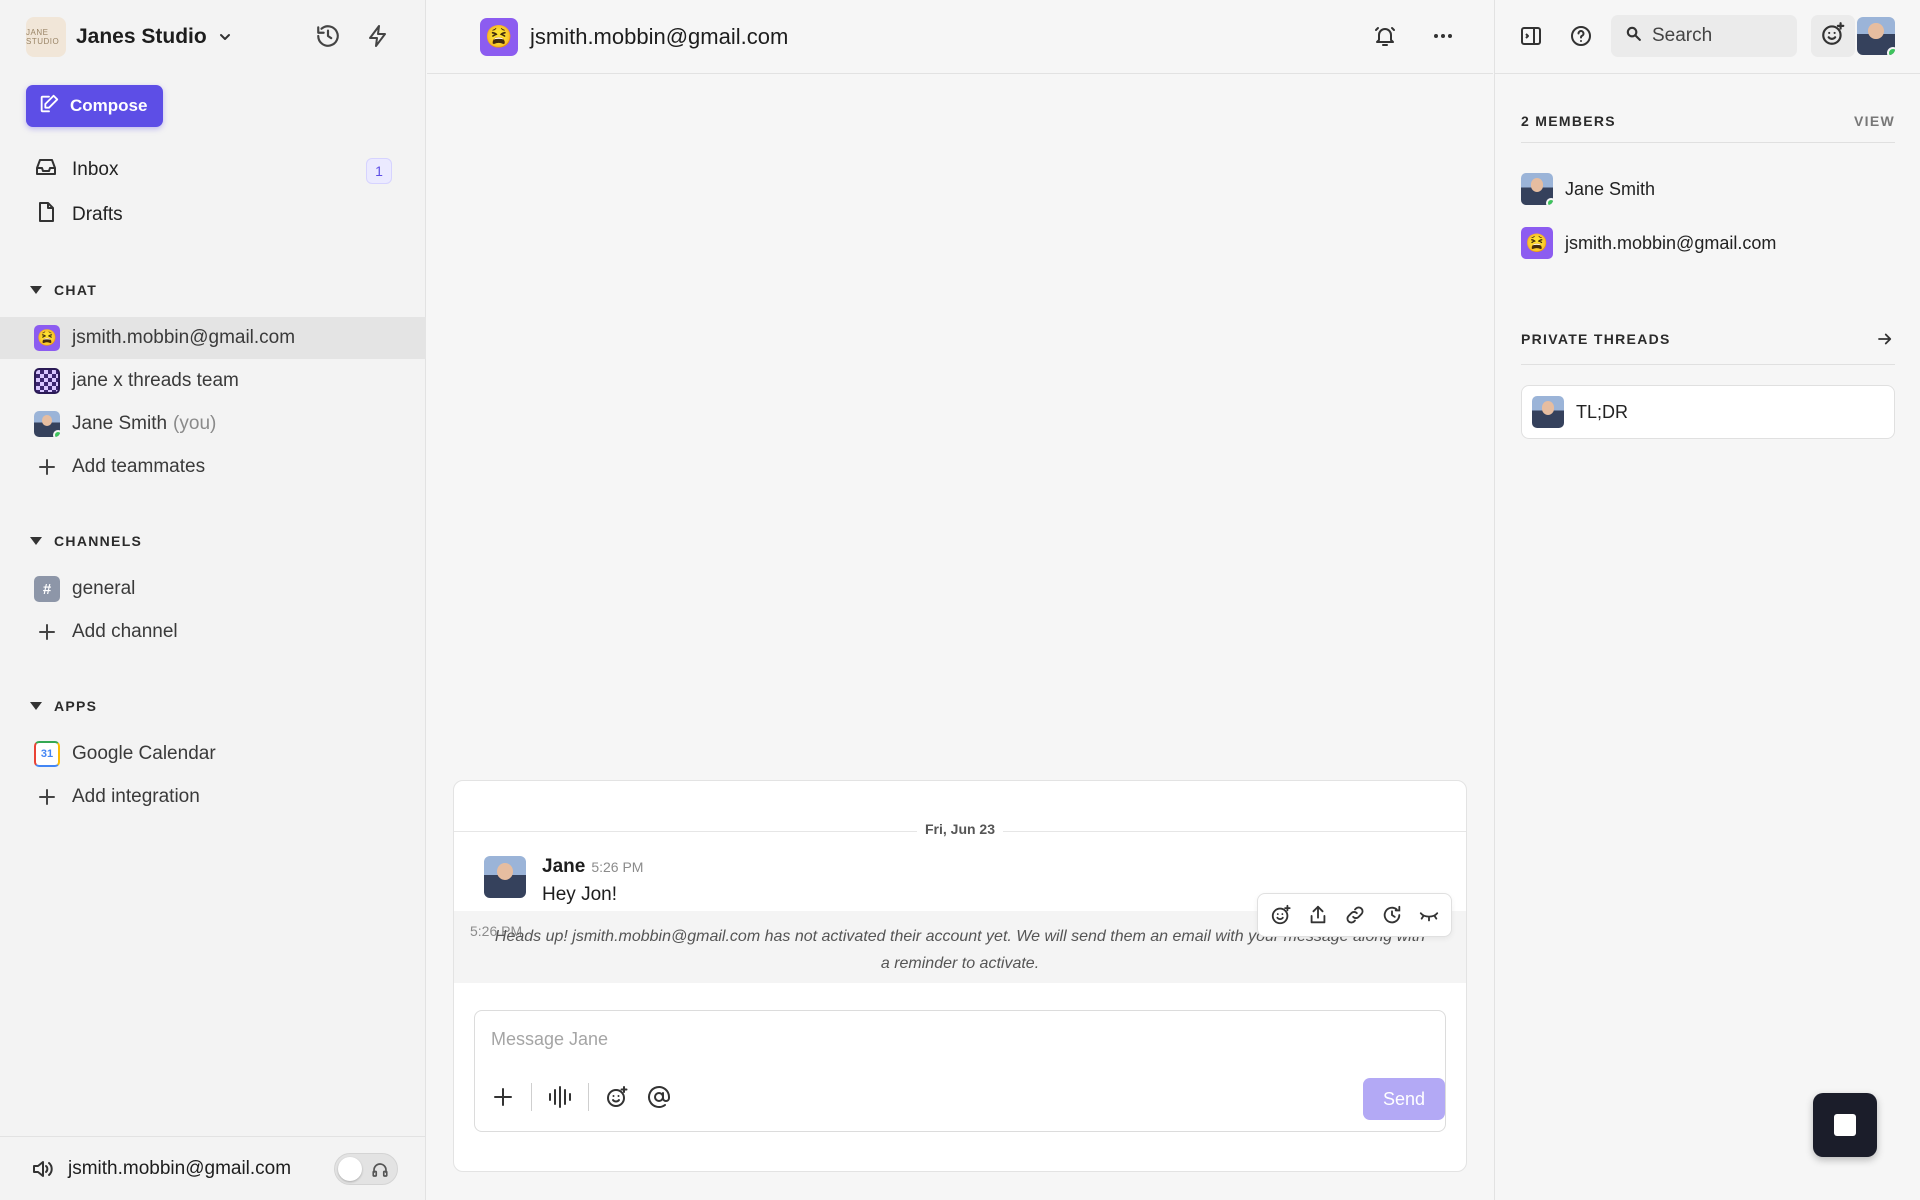 This screenshot has height=1200, width=1920. I want to click on section-chat-label: CHAT, so click(76, 290).